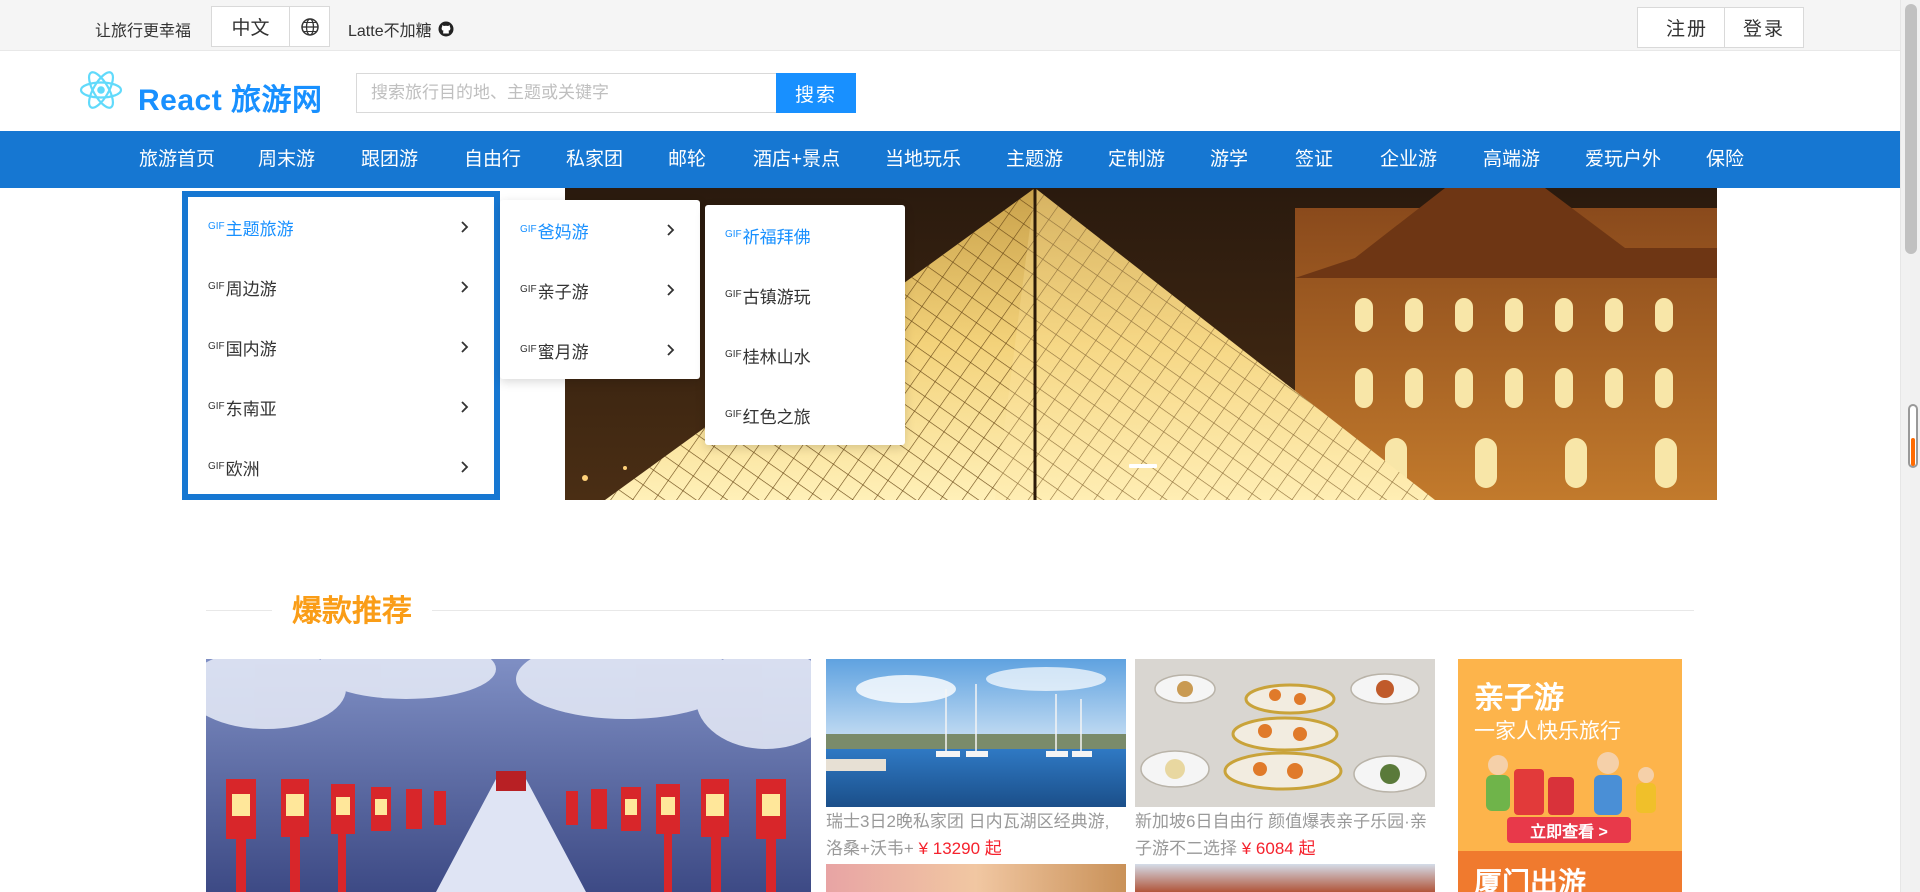 The image size is (1920, 892). What do you see at coordinates (1571, 783) in the screenshot?
I see `family-illustration` at bounding box center [1571, 783].